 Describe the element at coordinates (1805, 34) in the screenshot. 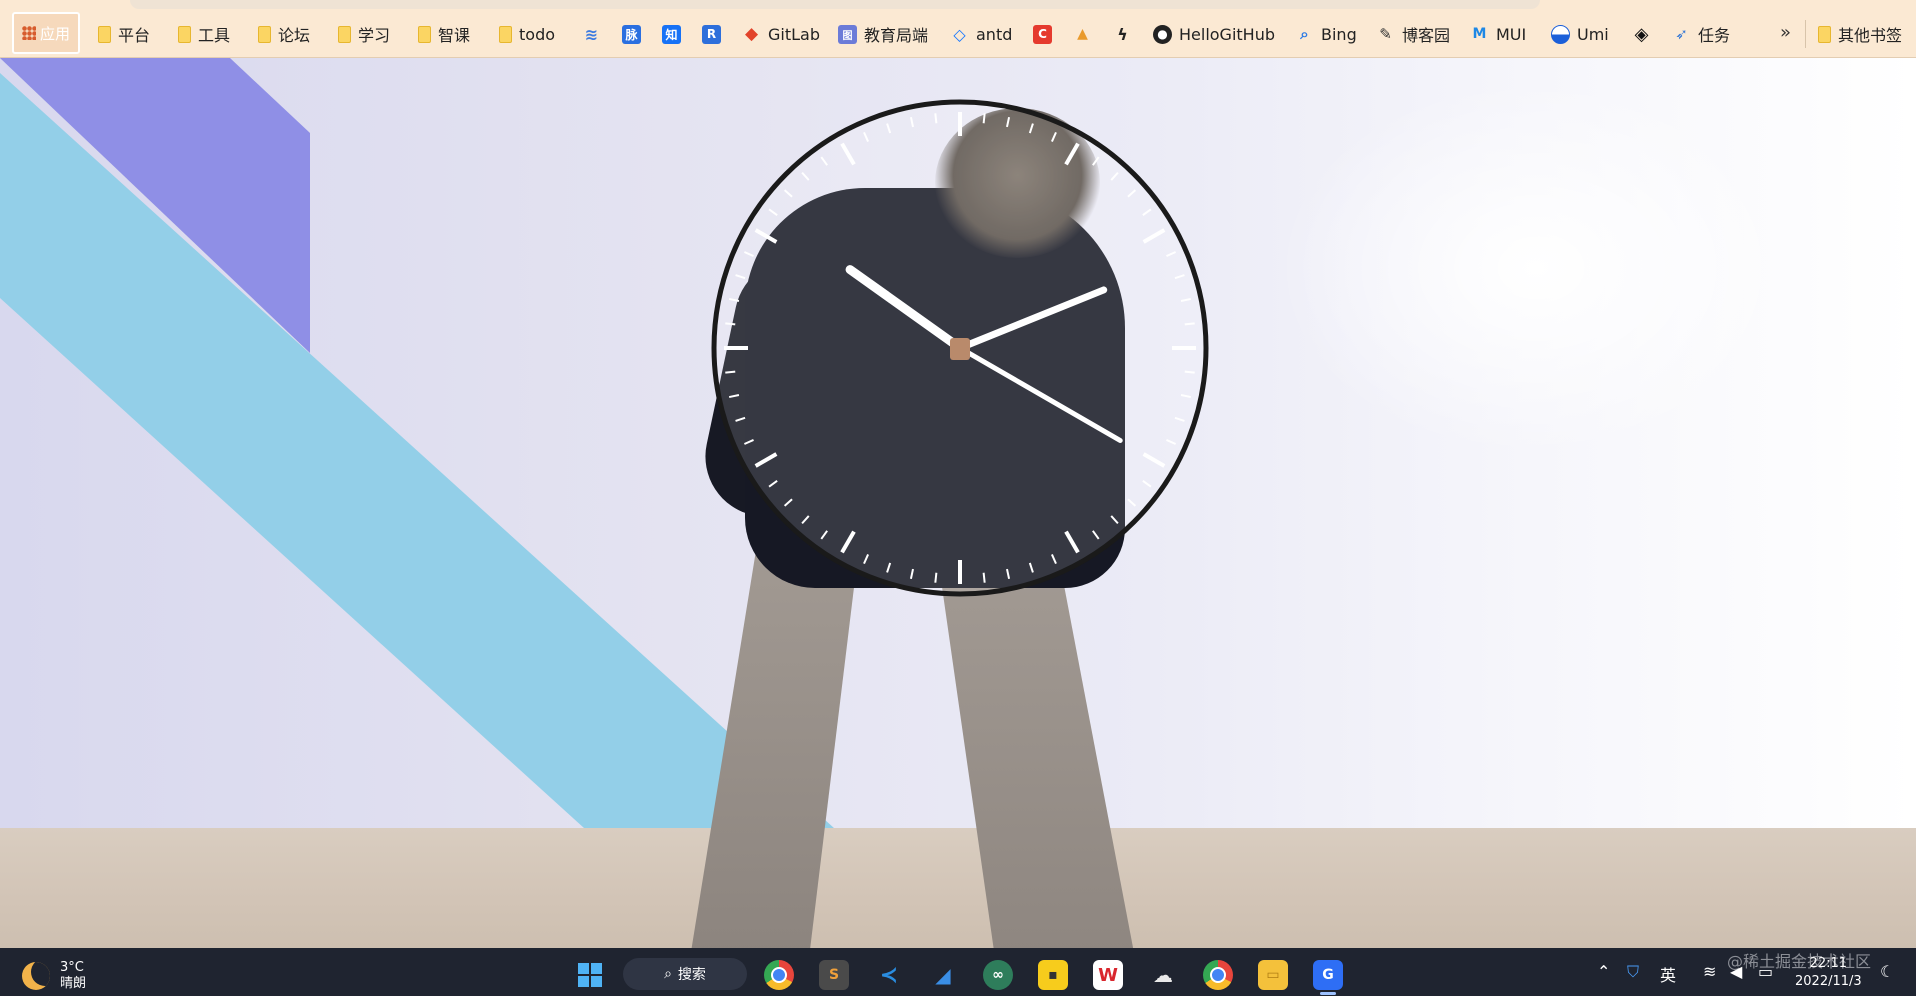

I see `bookmark-separator` at that location.